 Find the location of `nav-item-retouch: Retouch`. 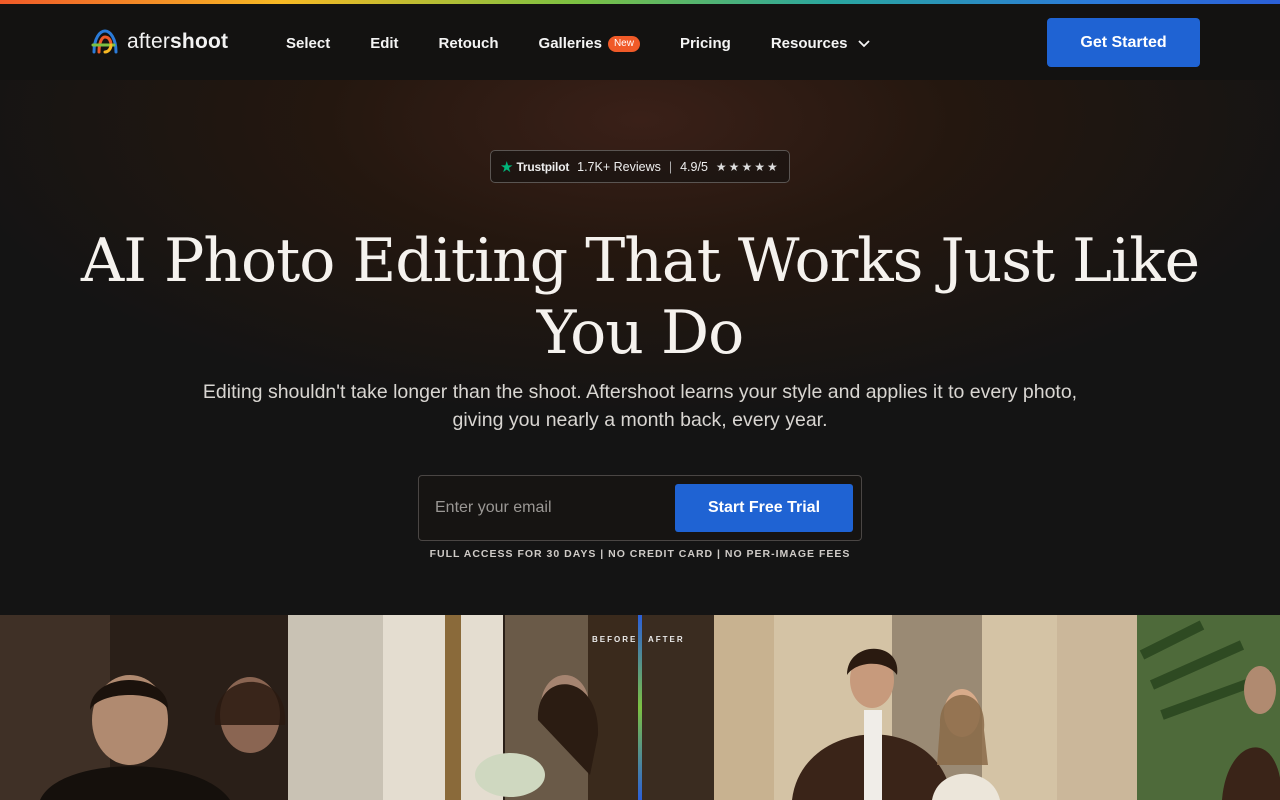

nav-item-retouch: Retouch is located at coordinates (469, 43).